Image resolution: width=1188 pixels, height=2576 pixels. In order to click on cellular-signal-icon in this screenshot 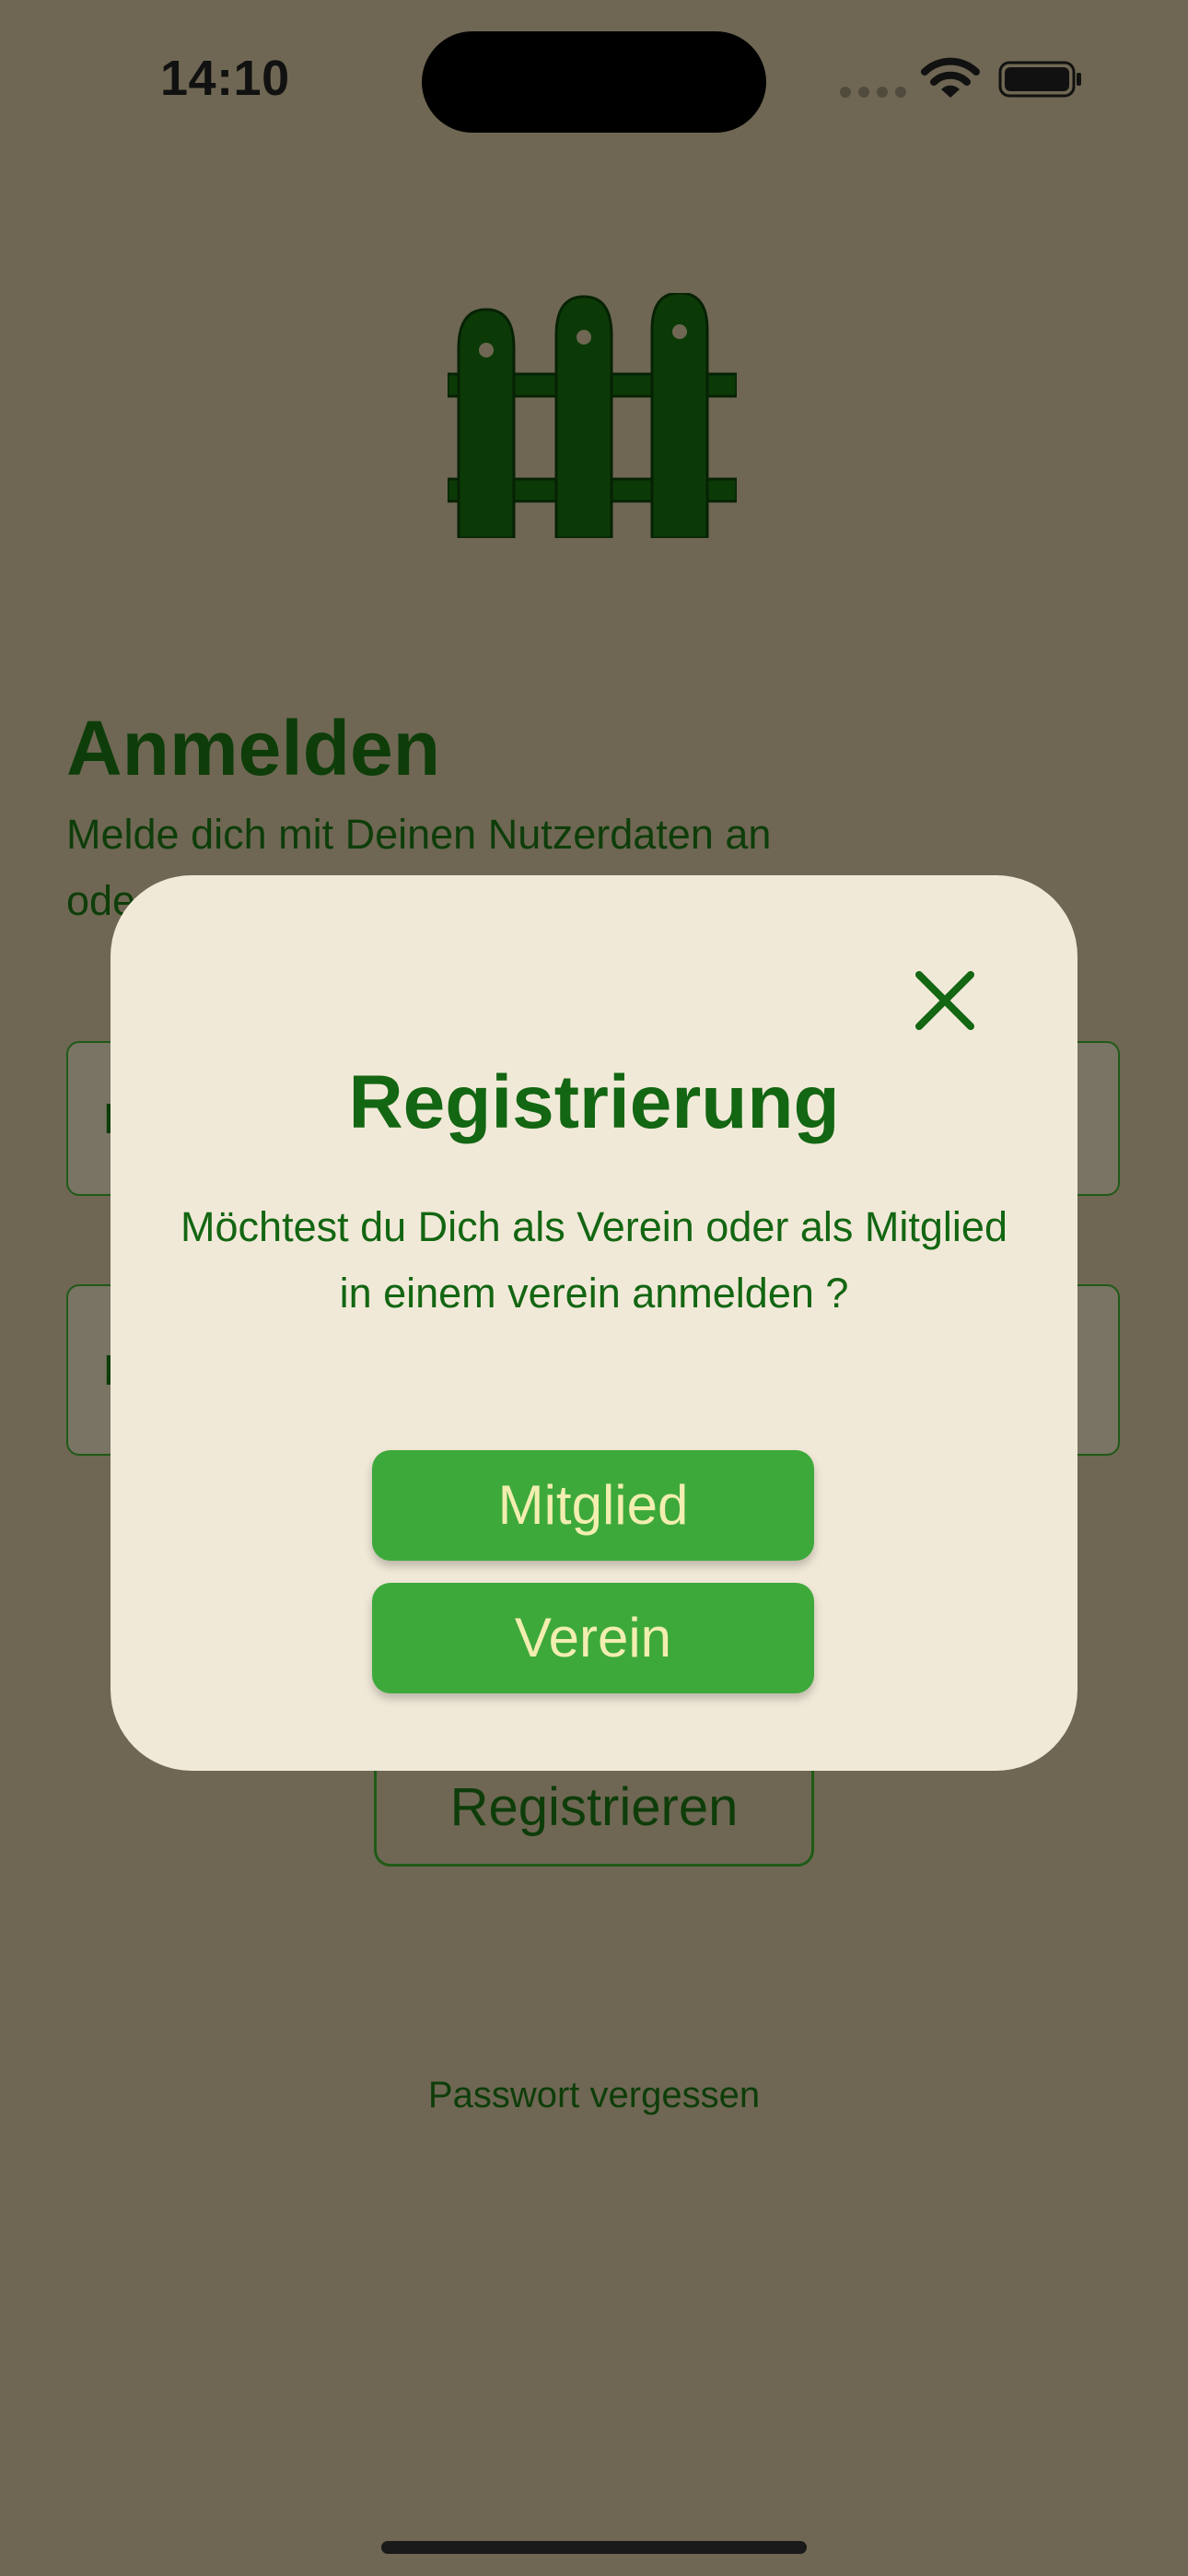, I will do `click(873, 92)`.